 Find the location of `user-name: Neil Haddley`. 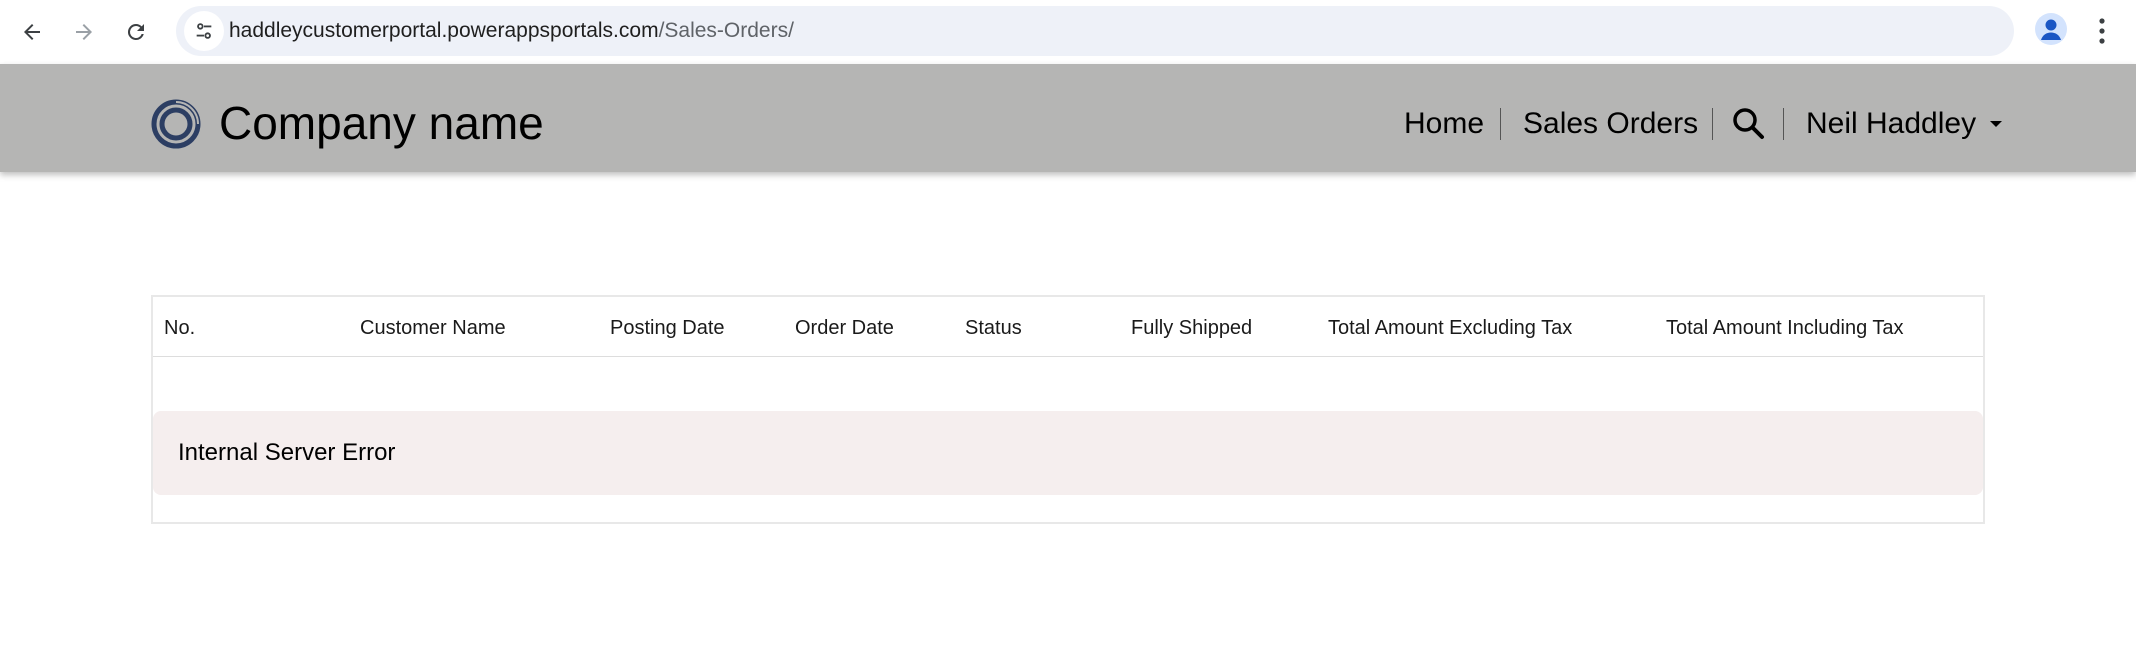

user-name: Neil Haddley is located at coordinates (1891, 123).